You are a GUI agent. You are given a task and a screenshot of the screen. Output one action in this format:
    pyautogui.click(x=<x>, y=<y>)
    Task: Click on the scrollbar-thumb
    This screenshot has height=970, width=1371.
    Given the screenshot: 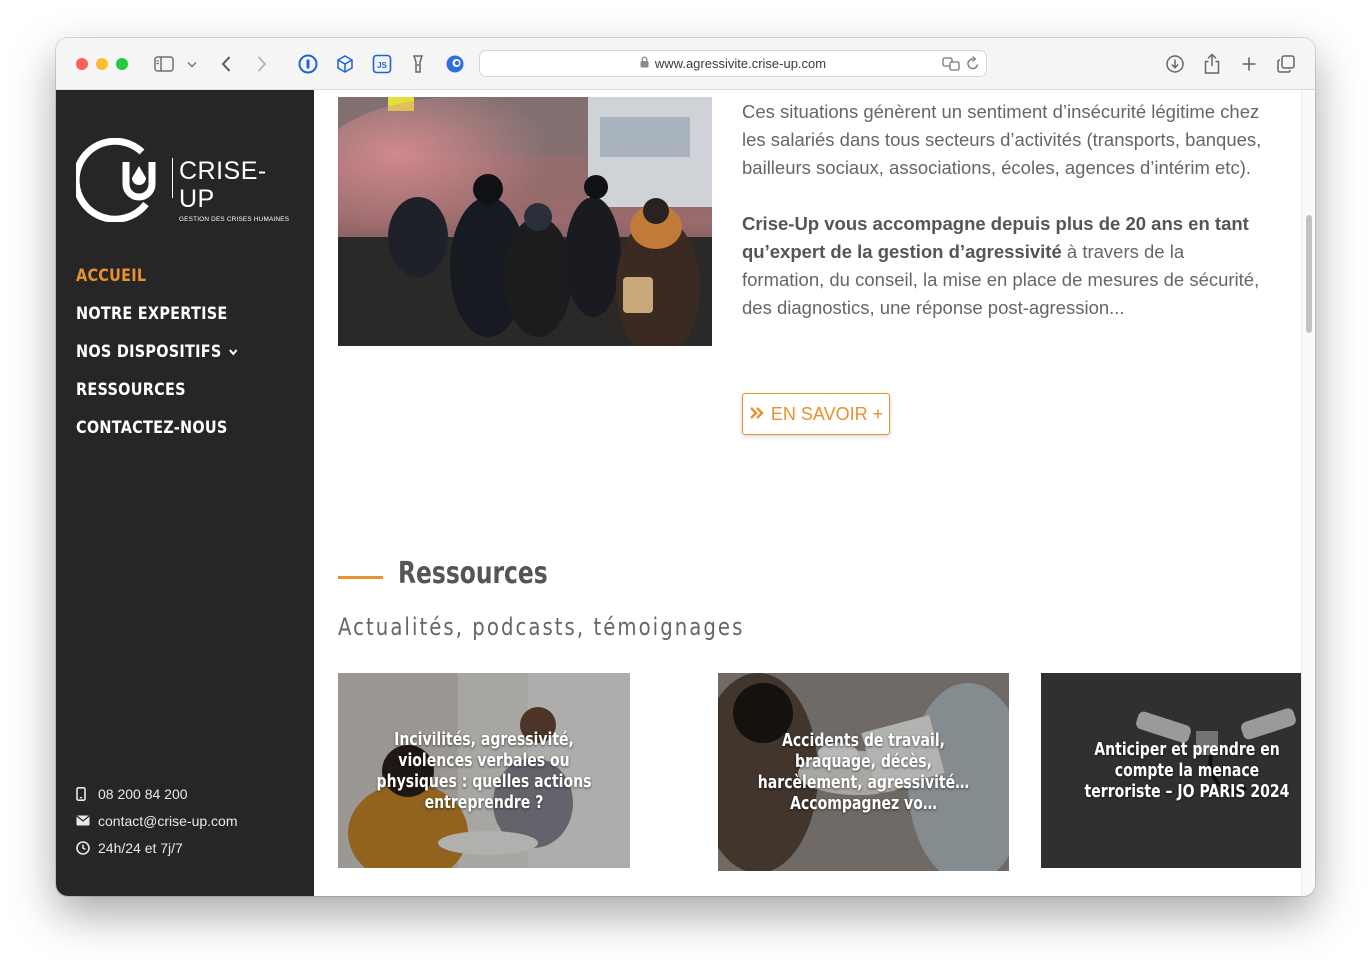 What is the action you would take?
    pyautogui.click(x=1309, y=274)
    